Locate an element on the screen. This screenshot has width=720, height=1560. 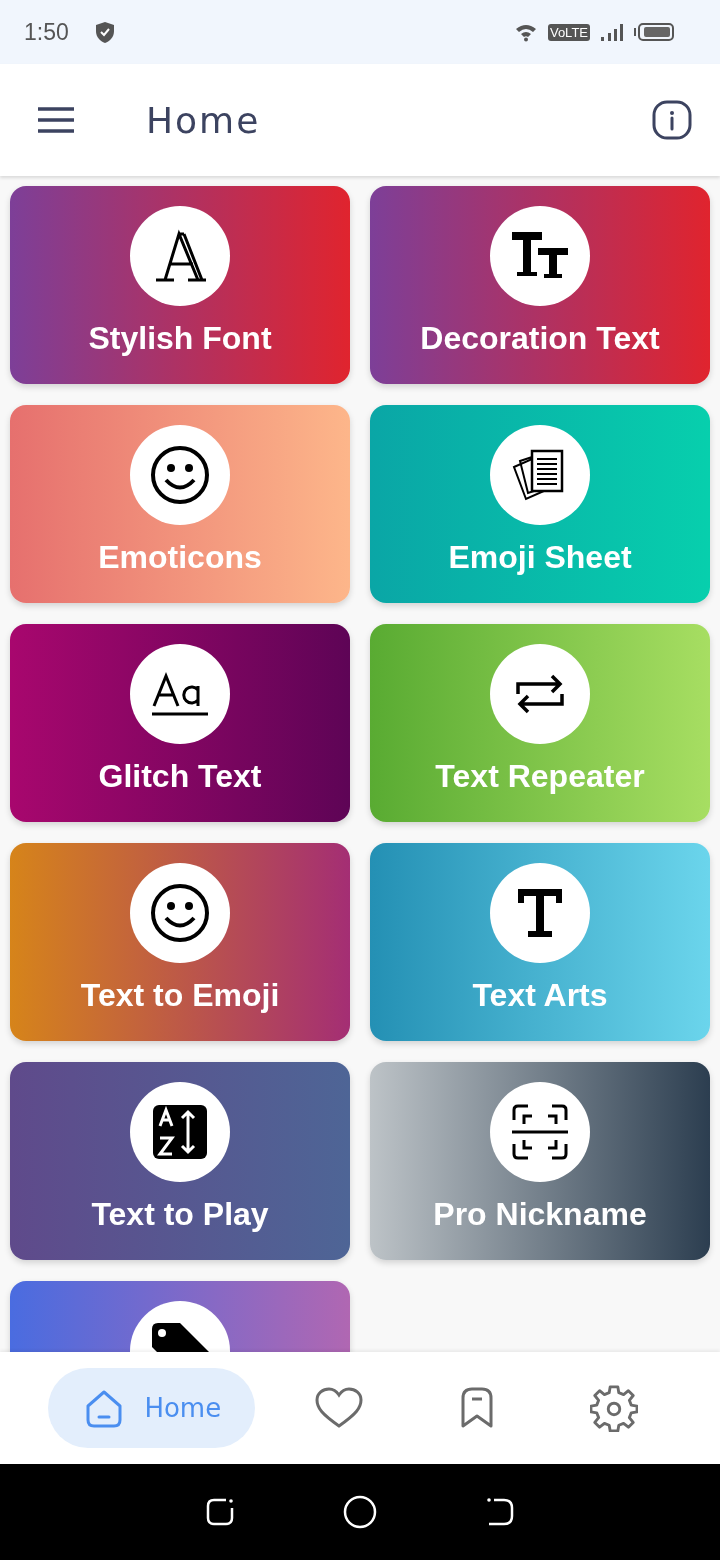
card-label: Glitch Text is located at coordinates (180, 776).